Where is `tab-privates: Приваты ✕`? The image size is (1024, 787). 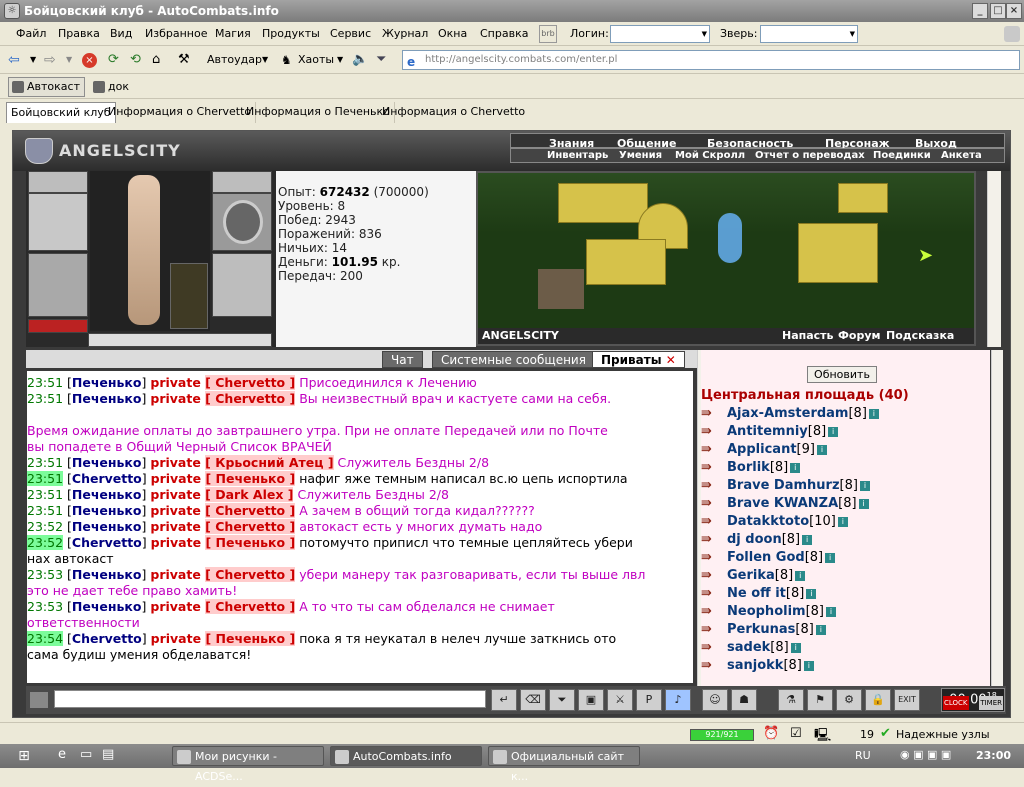 tab-privates: Приваты ✕ is located at coordinates (638, 359).